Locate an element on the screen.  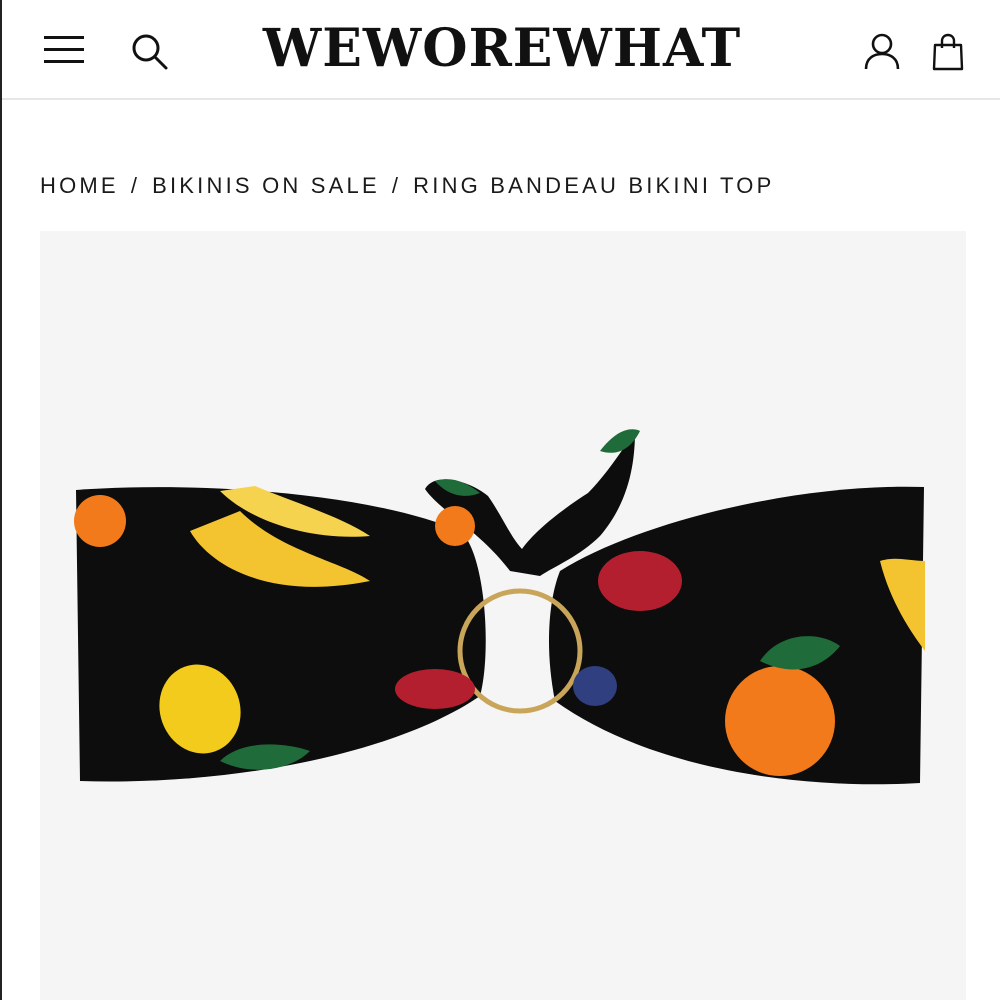
search-button is located at coordinates (150, 52).